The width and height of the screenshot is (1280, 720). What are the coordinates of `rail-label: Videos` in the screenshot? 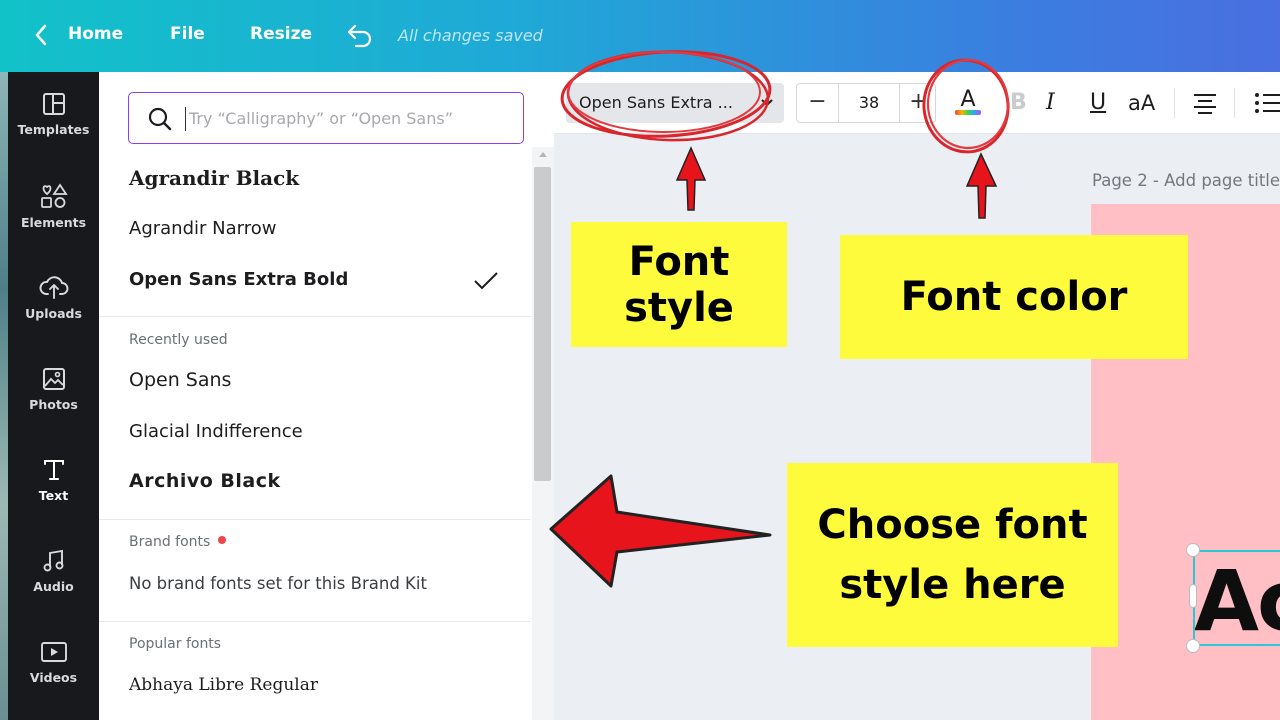 It's located at (53, 677).